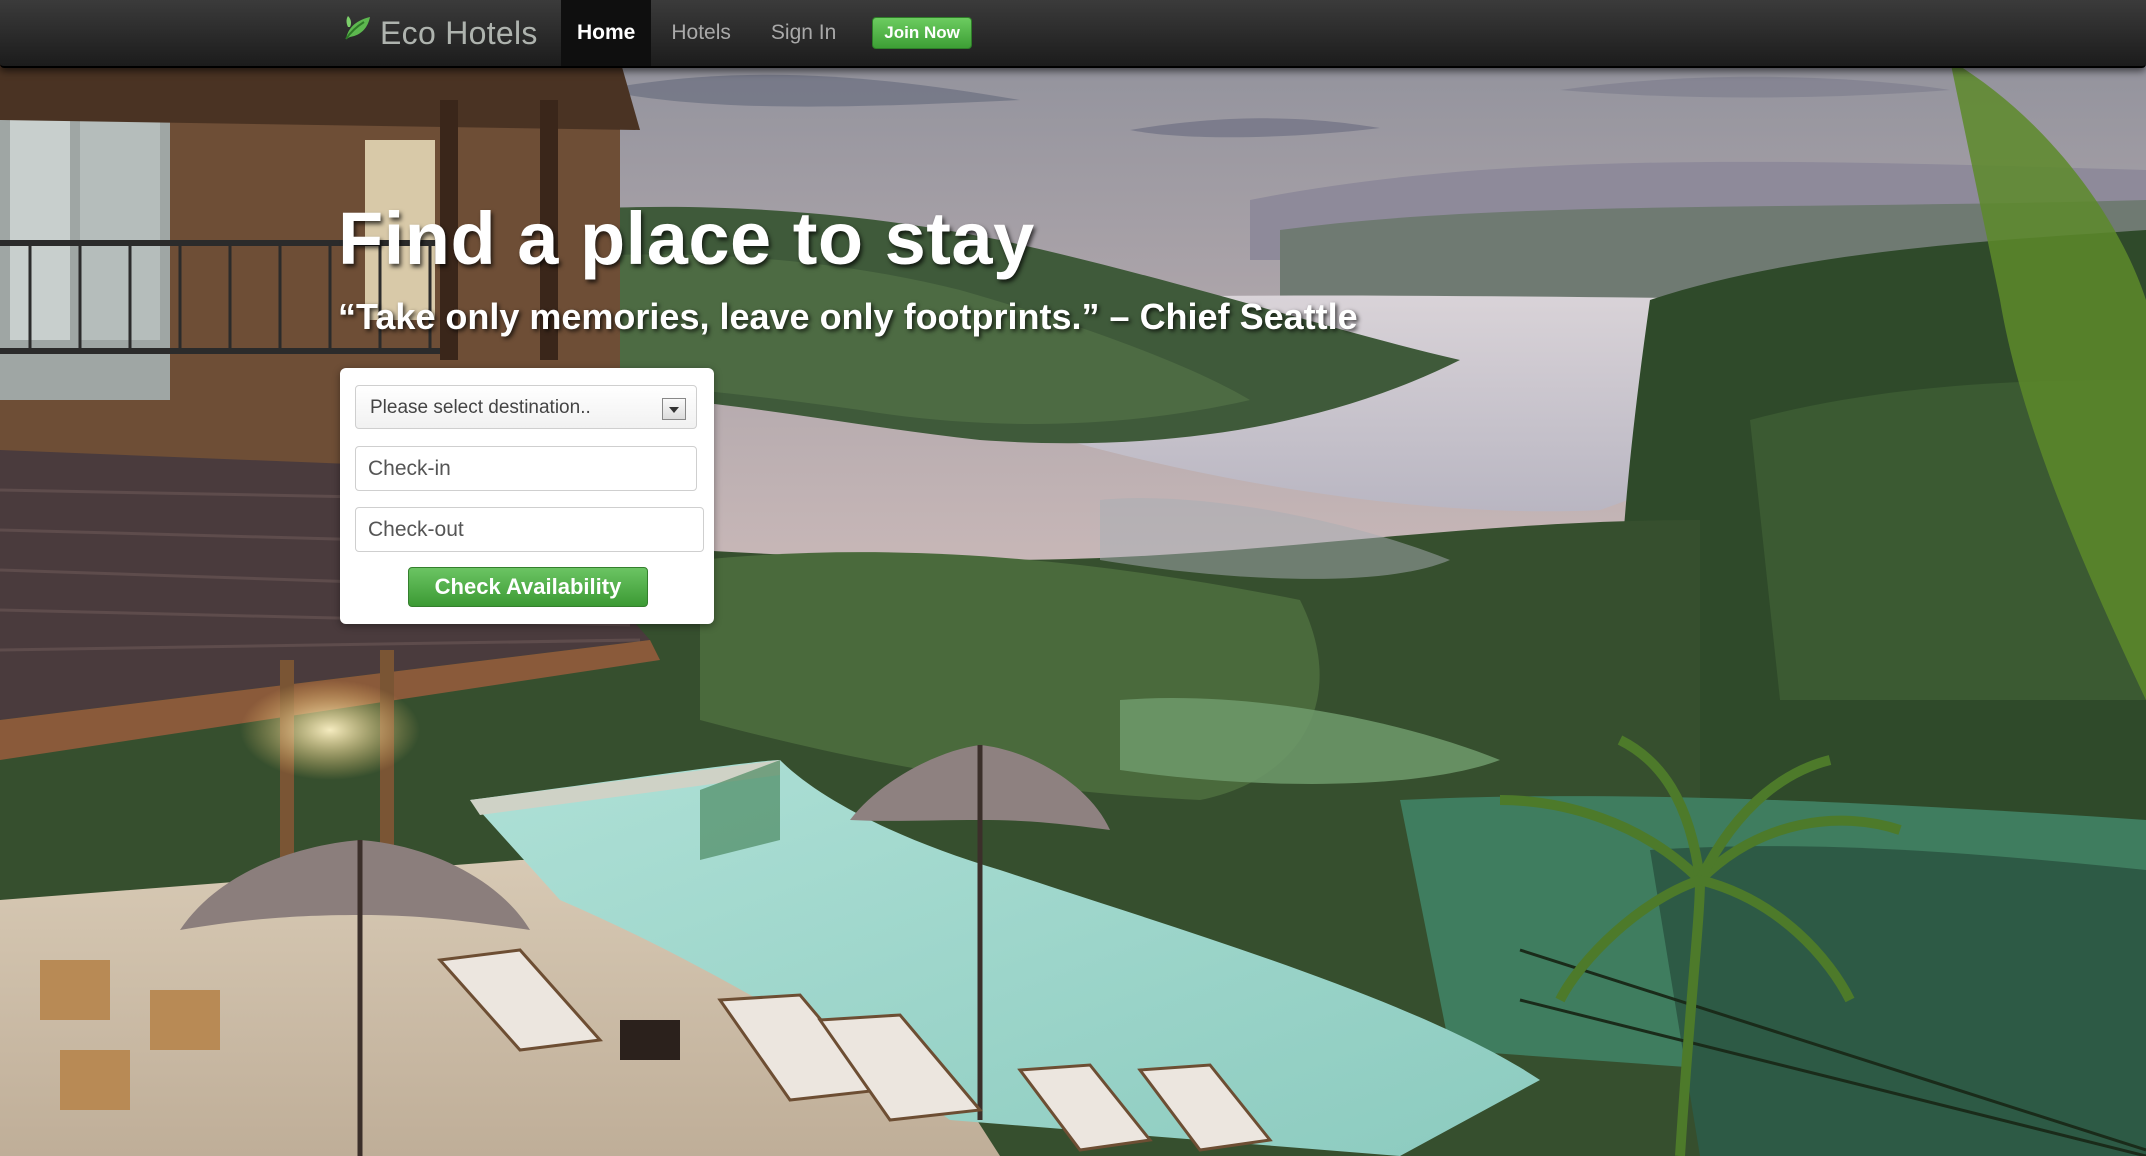  What do you see at coordinates (803, 33) in the screenshot?
I see `nav-signin-link: Sign In` at bounding box center [803, 33].